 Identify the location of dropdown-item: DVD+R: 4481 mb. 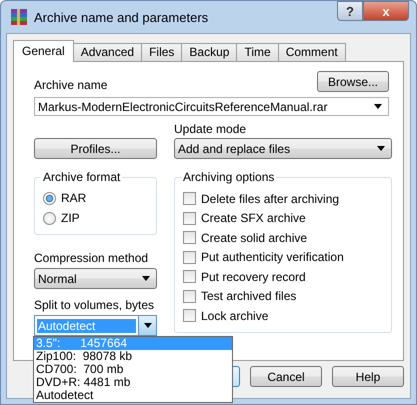
(133, 382).